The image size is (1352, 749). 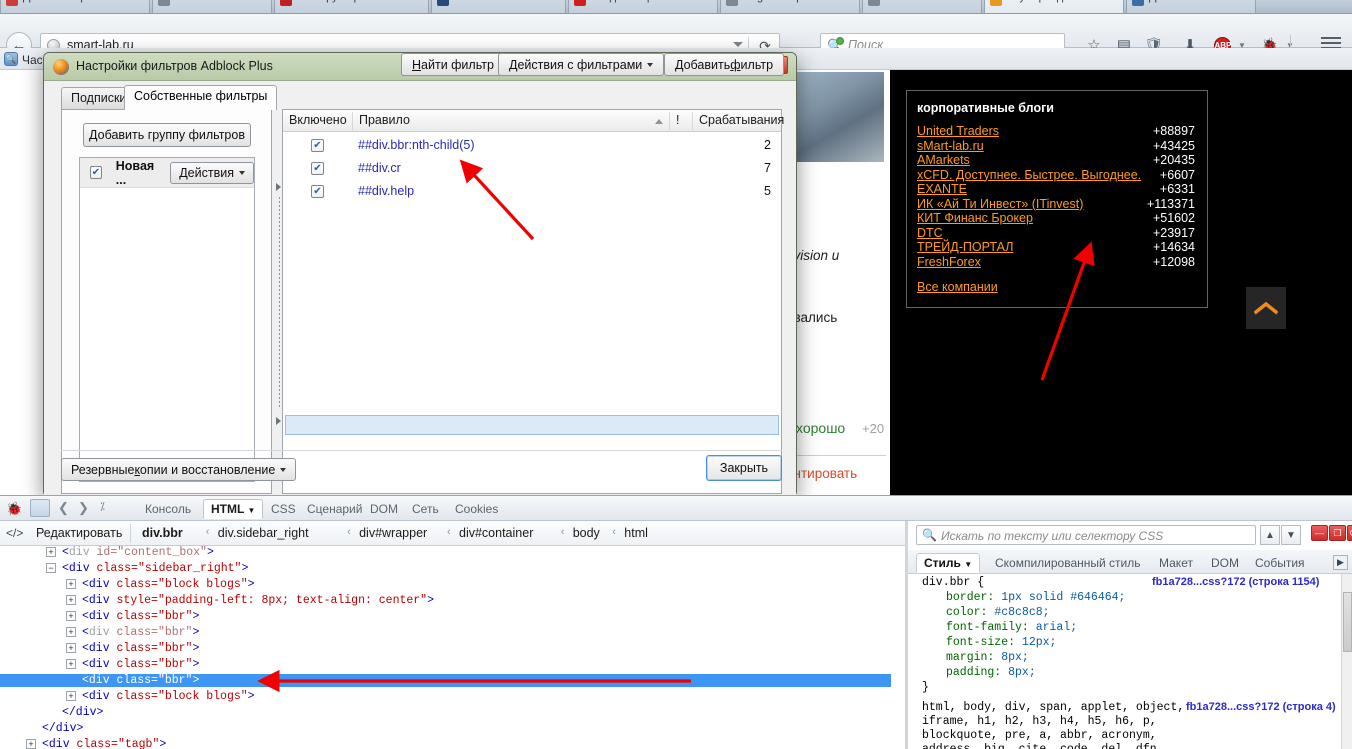 What do you see at coordinates (1015, 657) in the screenshot?
I see `css-value: 8px;` at bounding box center [1015, 657].